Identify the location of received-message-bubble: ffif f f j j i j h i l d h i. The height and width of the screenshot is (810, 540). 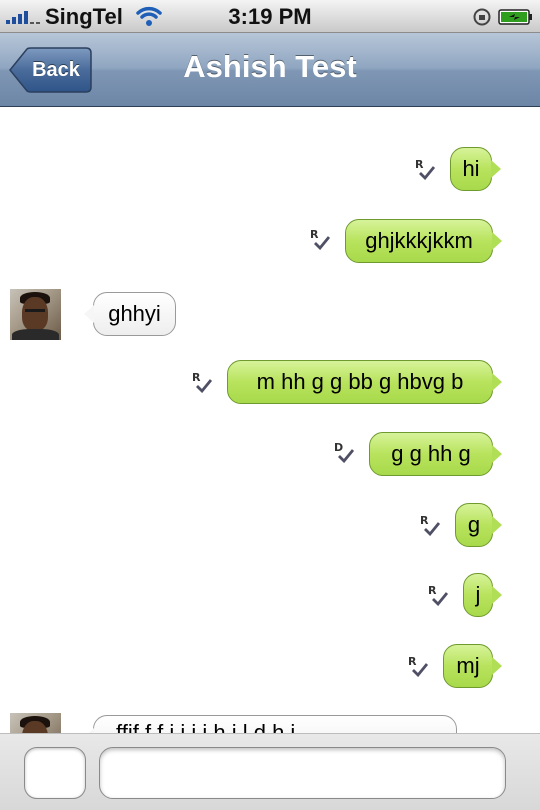
(270, 724).